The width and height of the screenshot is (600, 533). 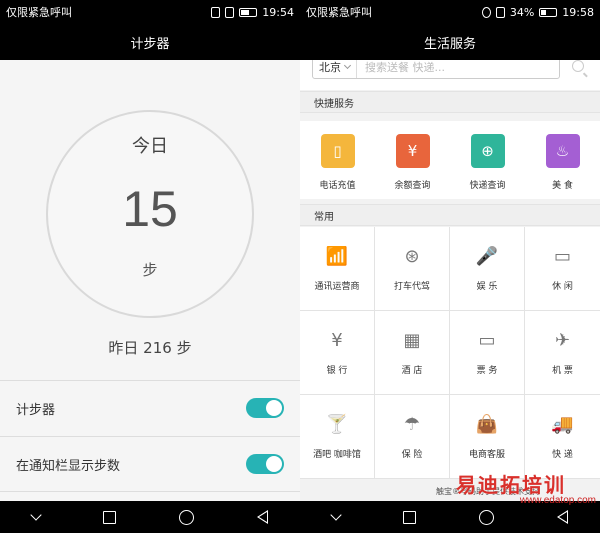 What do you see at coordinates (337, 424) in the screenshot?
I see `cocktail-icon: 🍸` at bounding box center [337, 424].